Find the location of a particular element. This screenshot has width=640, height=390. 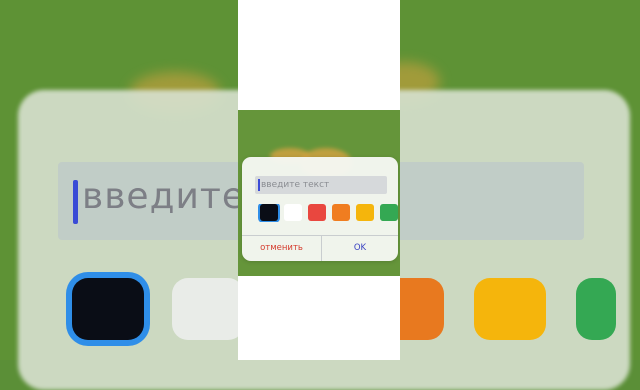

background-swatch-white is located at coordinates (208, 309).